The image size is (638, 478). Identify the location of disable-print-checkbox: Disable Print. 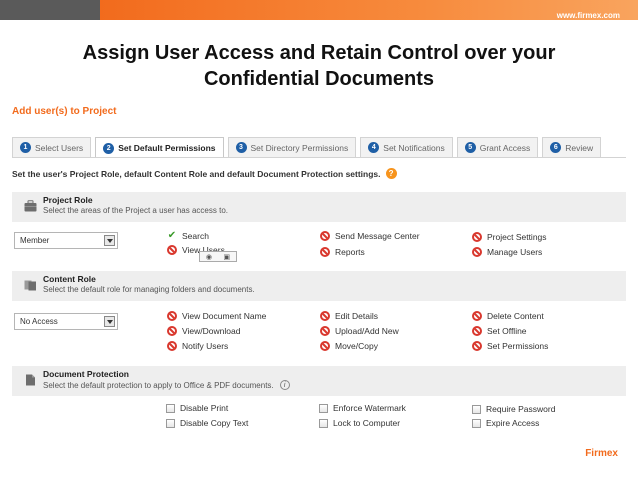
(197, 408).